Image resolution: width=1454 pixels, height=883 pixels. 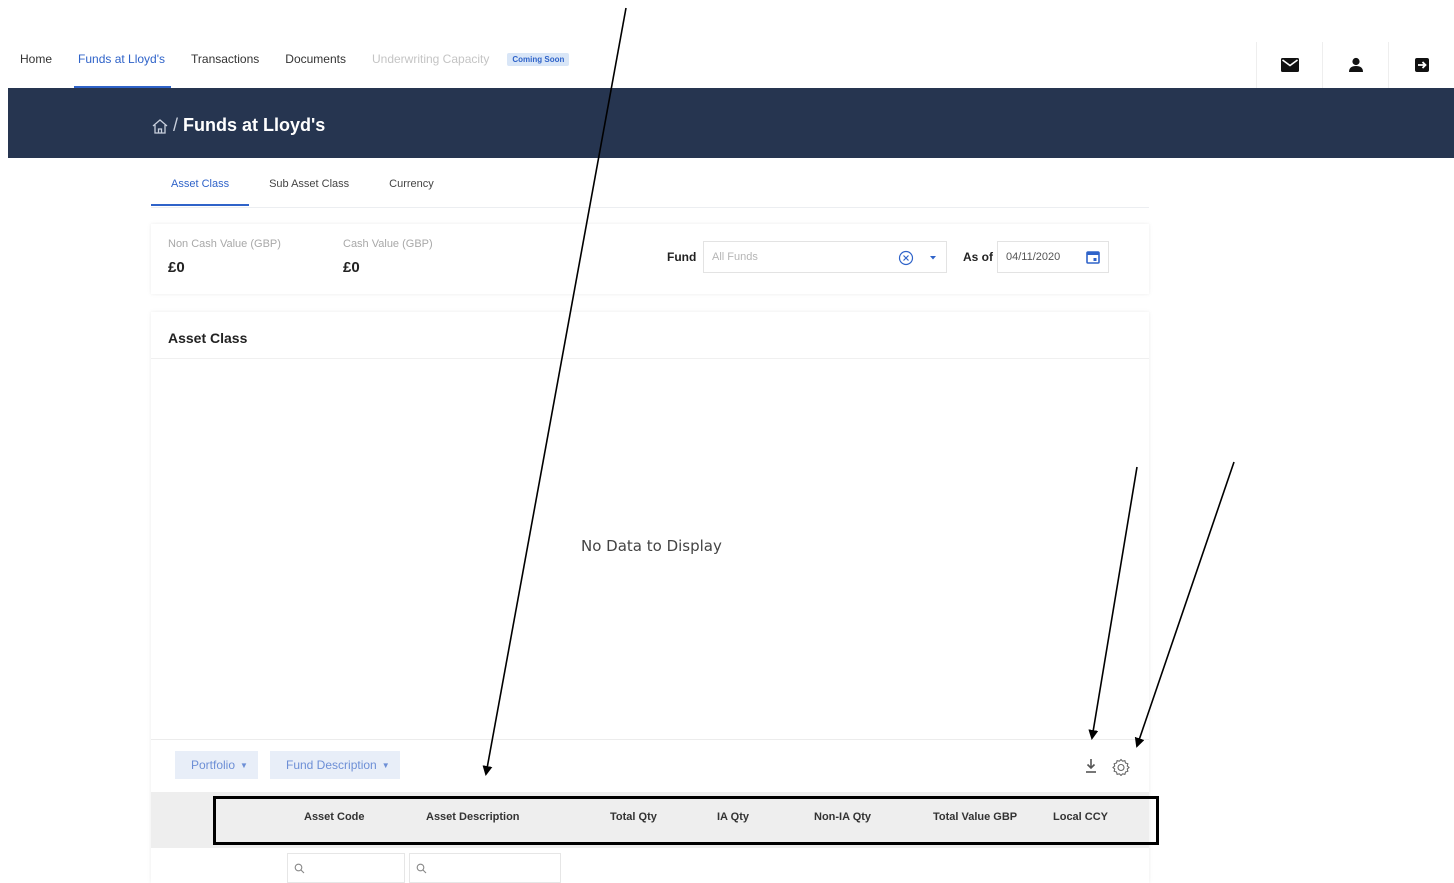 What do you see at coordinates (1093, 257) in the screenshot?
I see `calendar-icon` at bounding box center [1093, 257].